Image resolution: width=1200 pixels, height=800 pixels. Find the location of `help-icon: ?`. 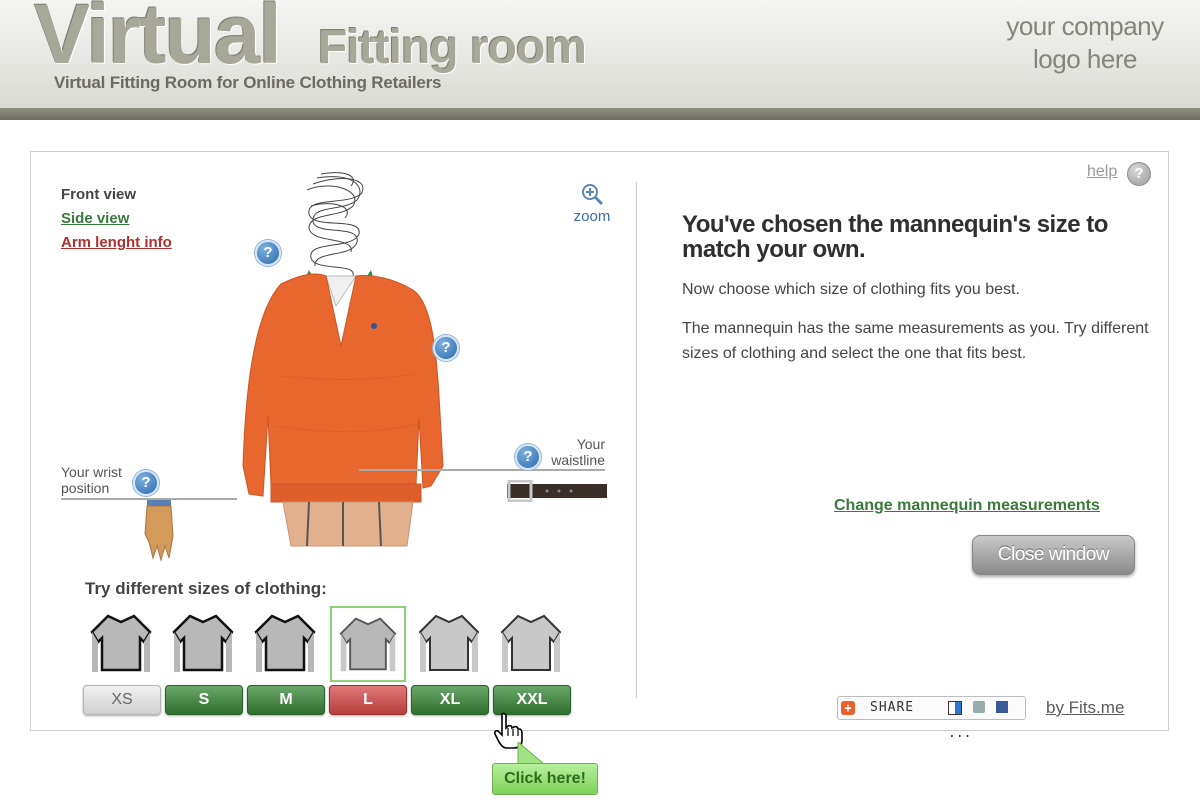

help-icon: ? is located at coordinates (1139, 174).